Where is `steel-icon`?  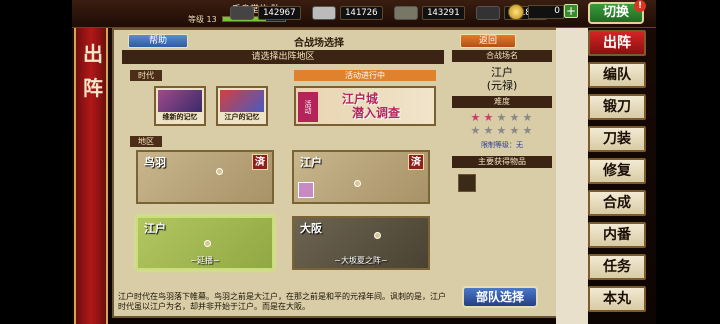
steel-icon is located at coordinates (324, 13).